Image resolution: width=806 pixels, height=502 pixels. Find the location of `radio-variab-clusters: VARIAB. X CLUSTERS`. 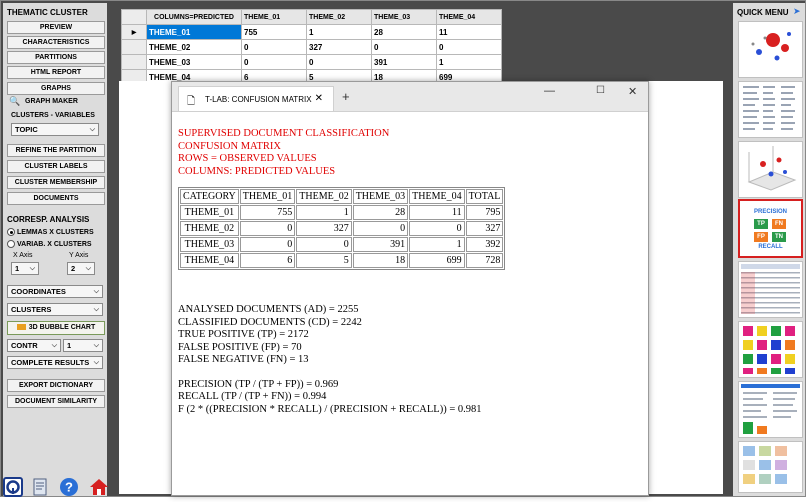

radio-variab-clusters: VARIAB. X CLUSTERS is located at coordinates (49, 244).